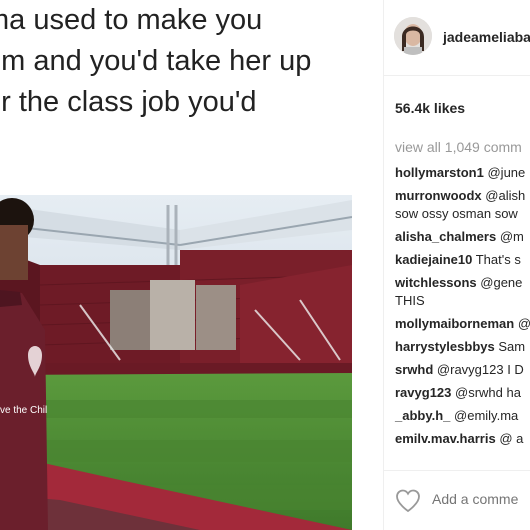 This screenshot has height=530, width=530. What do you see at coordinates (488, 392) in the screenshot?
I see `comment-text: @srwhd ha` at bounding box center [488, 392].